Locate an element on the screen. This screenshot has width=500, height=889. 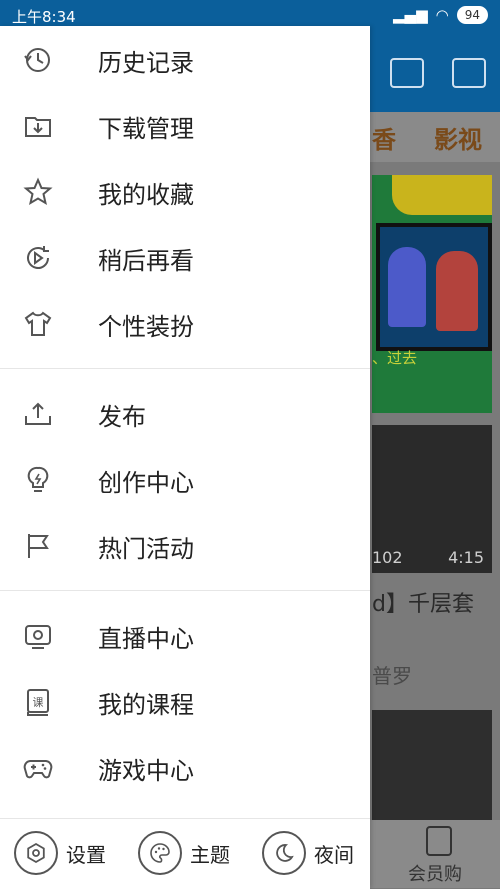
theme-button: 主题 is located at coordinates (184, 853).